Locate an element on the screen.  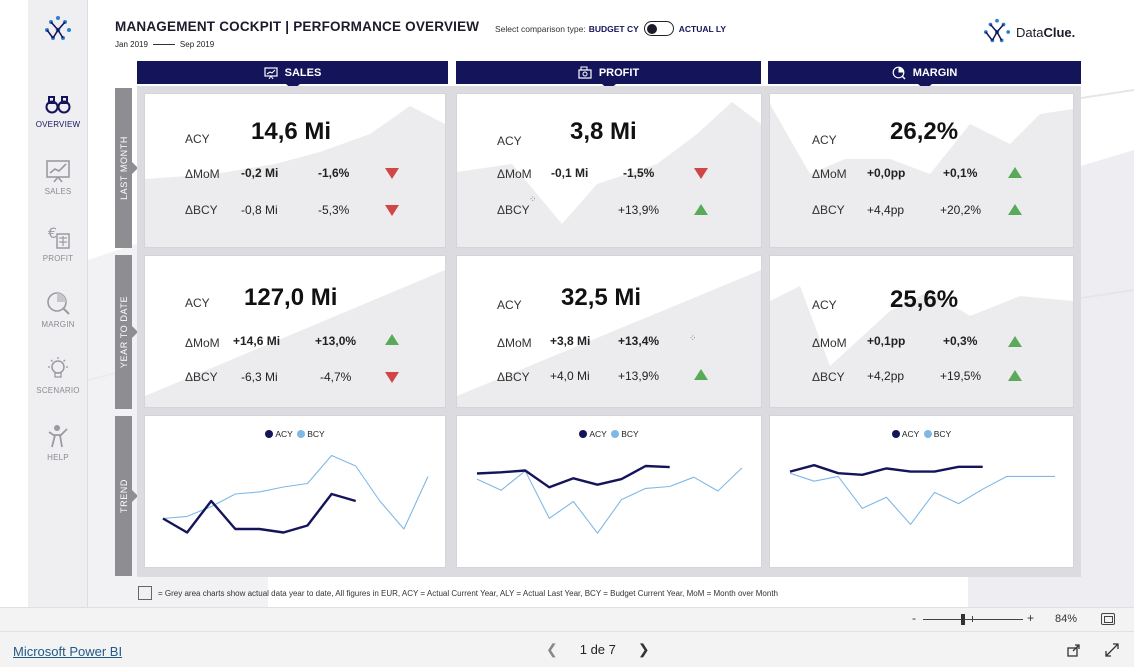
page-indicator: 1 de 7 is located at coordinates (597, 649).